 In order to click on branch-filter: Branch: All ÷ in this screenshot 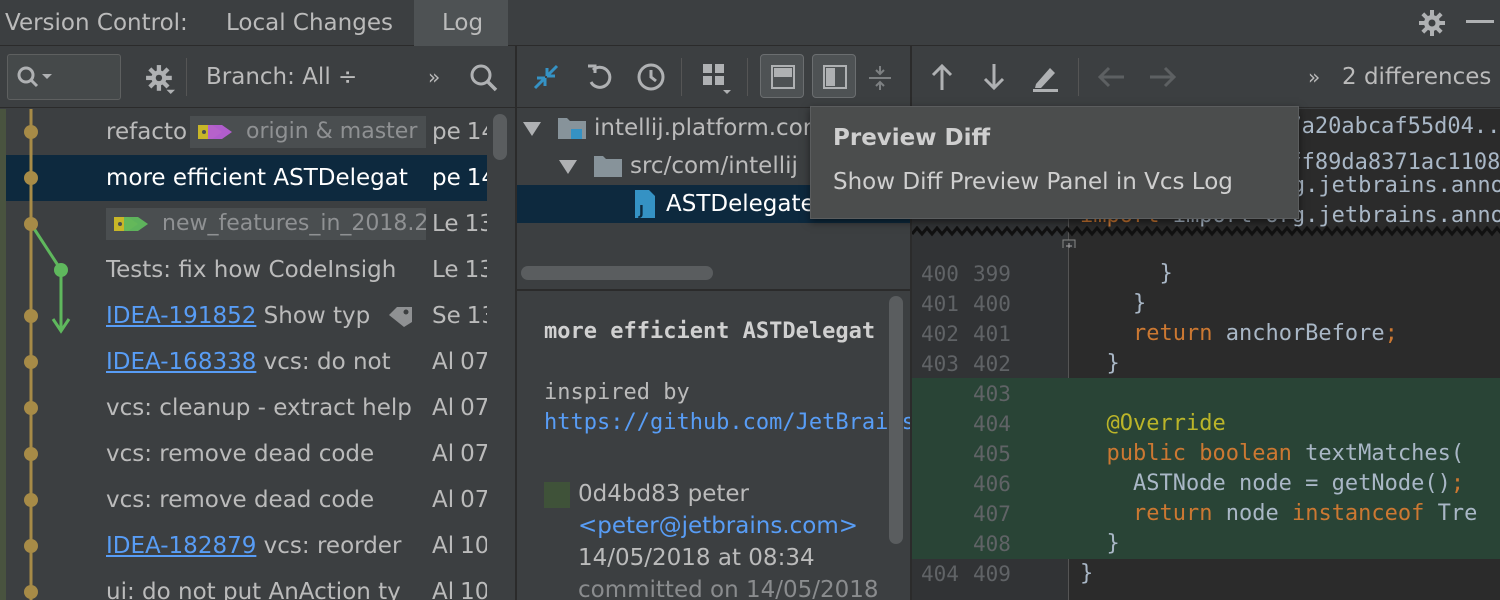, I will do `click(281, 77)`.